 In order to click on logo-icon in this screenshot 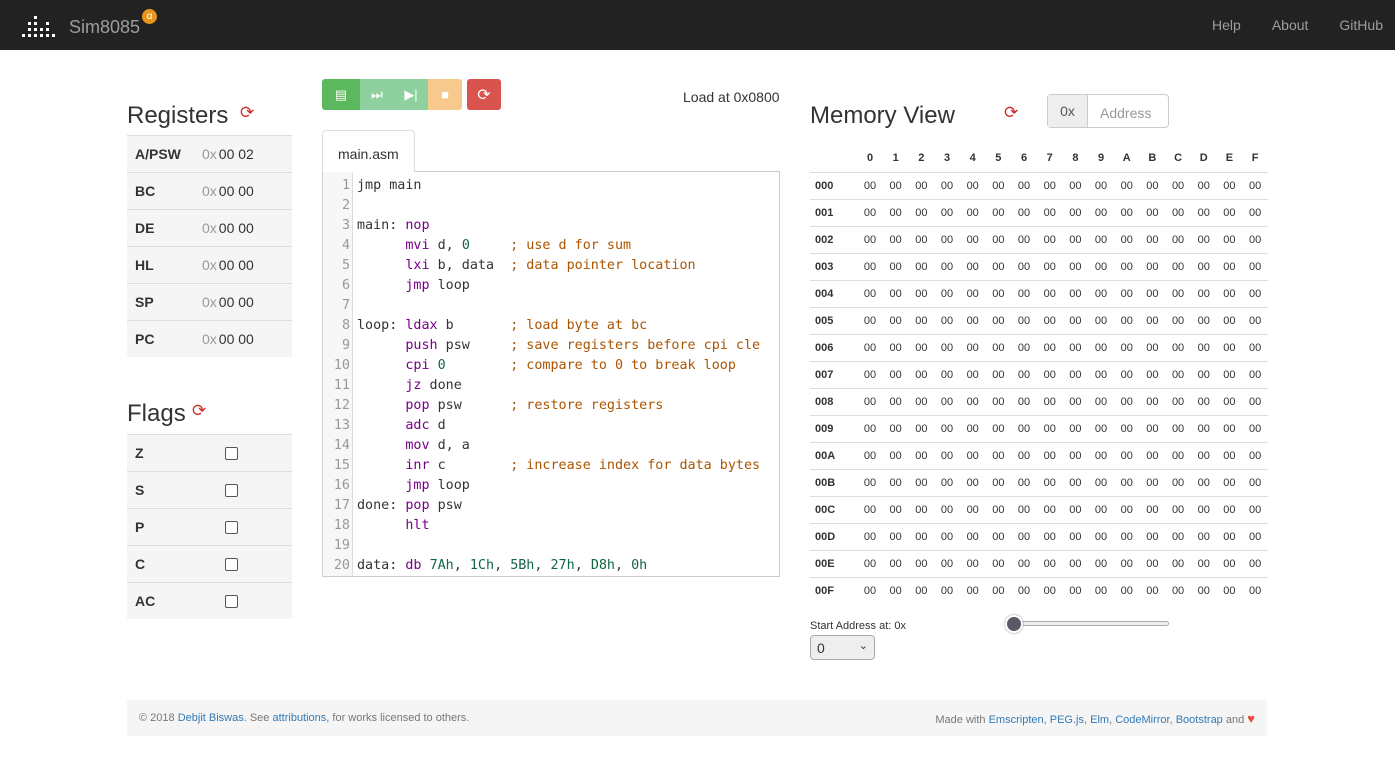, I will do `click(38, 25)`.